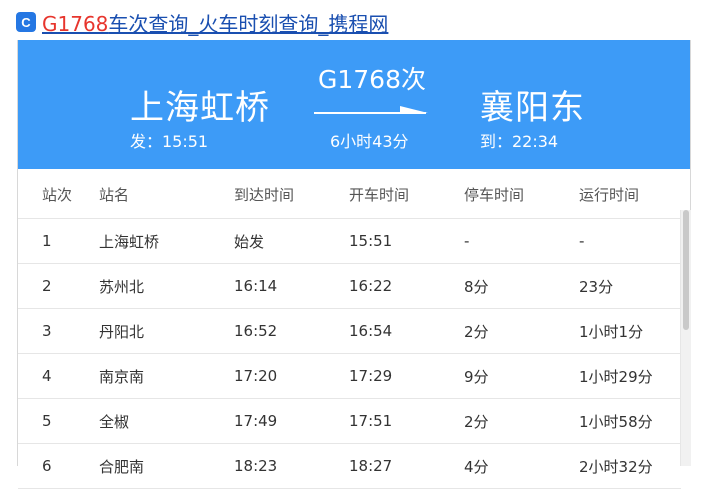  I want to click on station-name: 南京南, so click(165, 376).